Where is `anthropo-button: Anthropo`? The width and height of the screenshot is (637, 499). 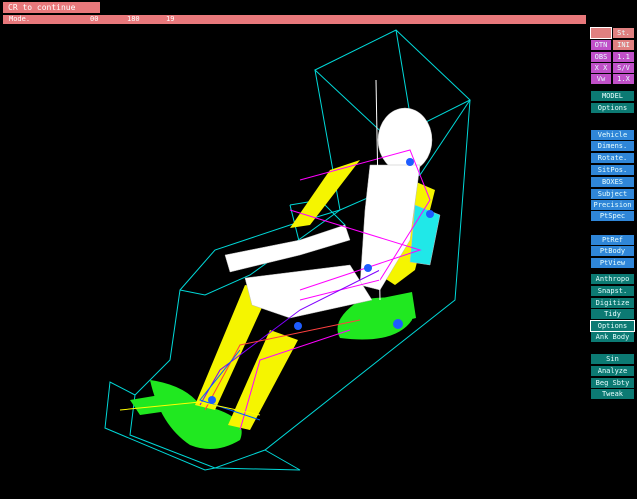 anthropo-button: Anthropo is located at coordinates (612, 279).